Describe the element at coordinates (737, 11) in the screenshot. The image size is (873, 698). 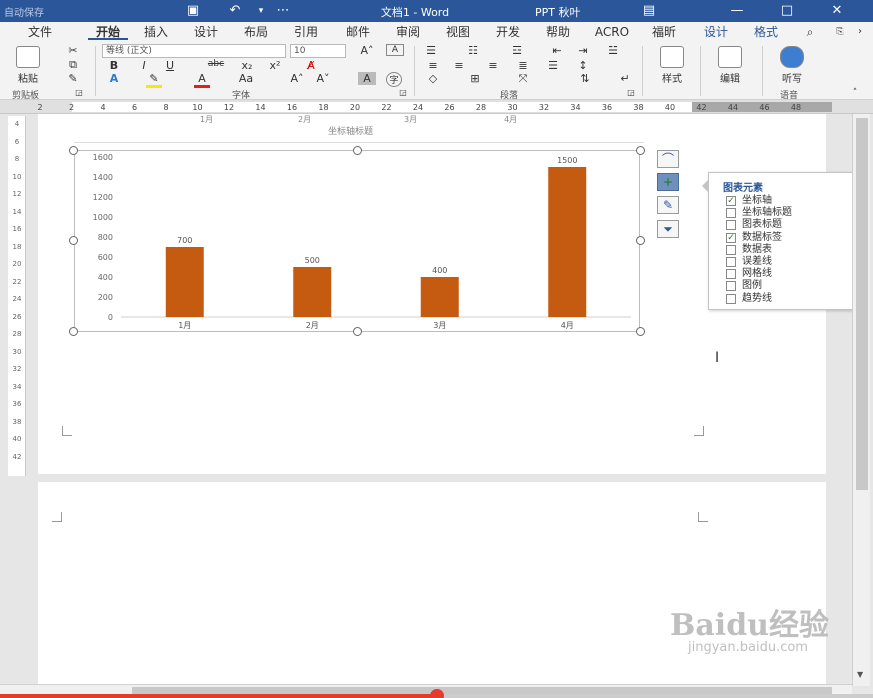
I see `minimize-button: —` at that location.